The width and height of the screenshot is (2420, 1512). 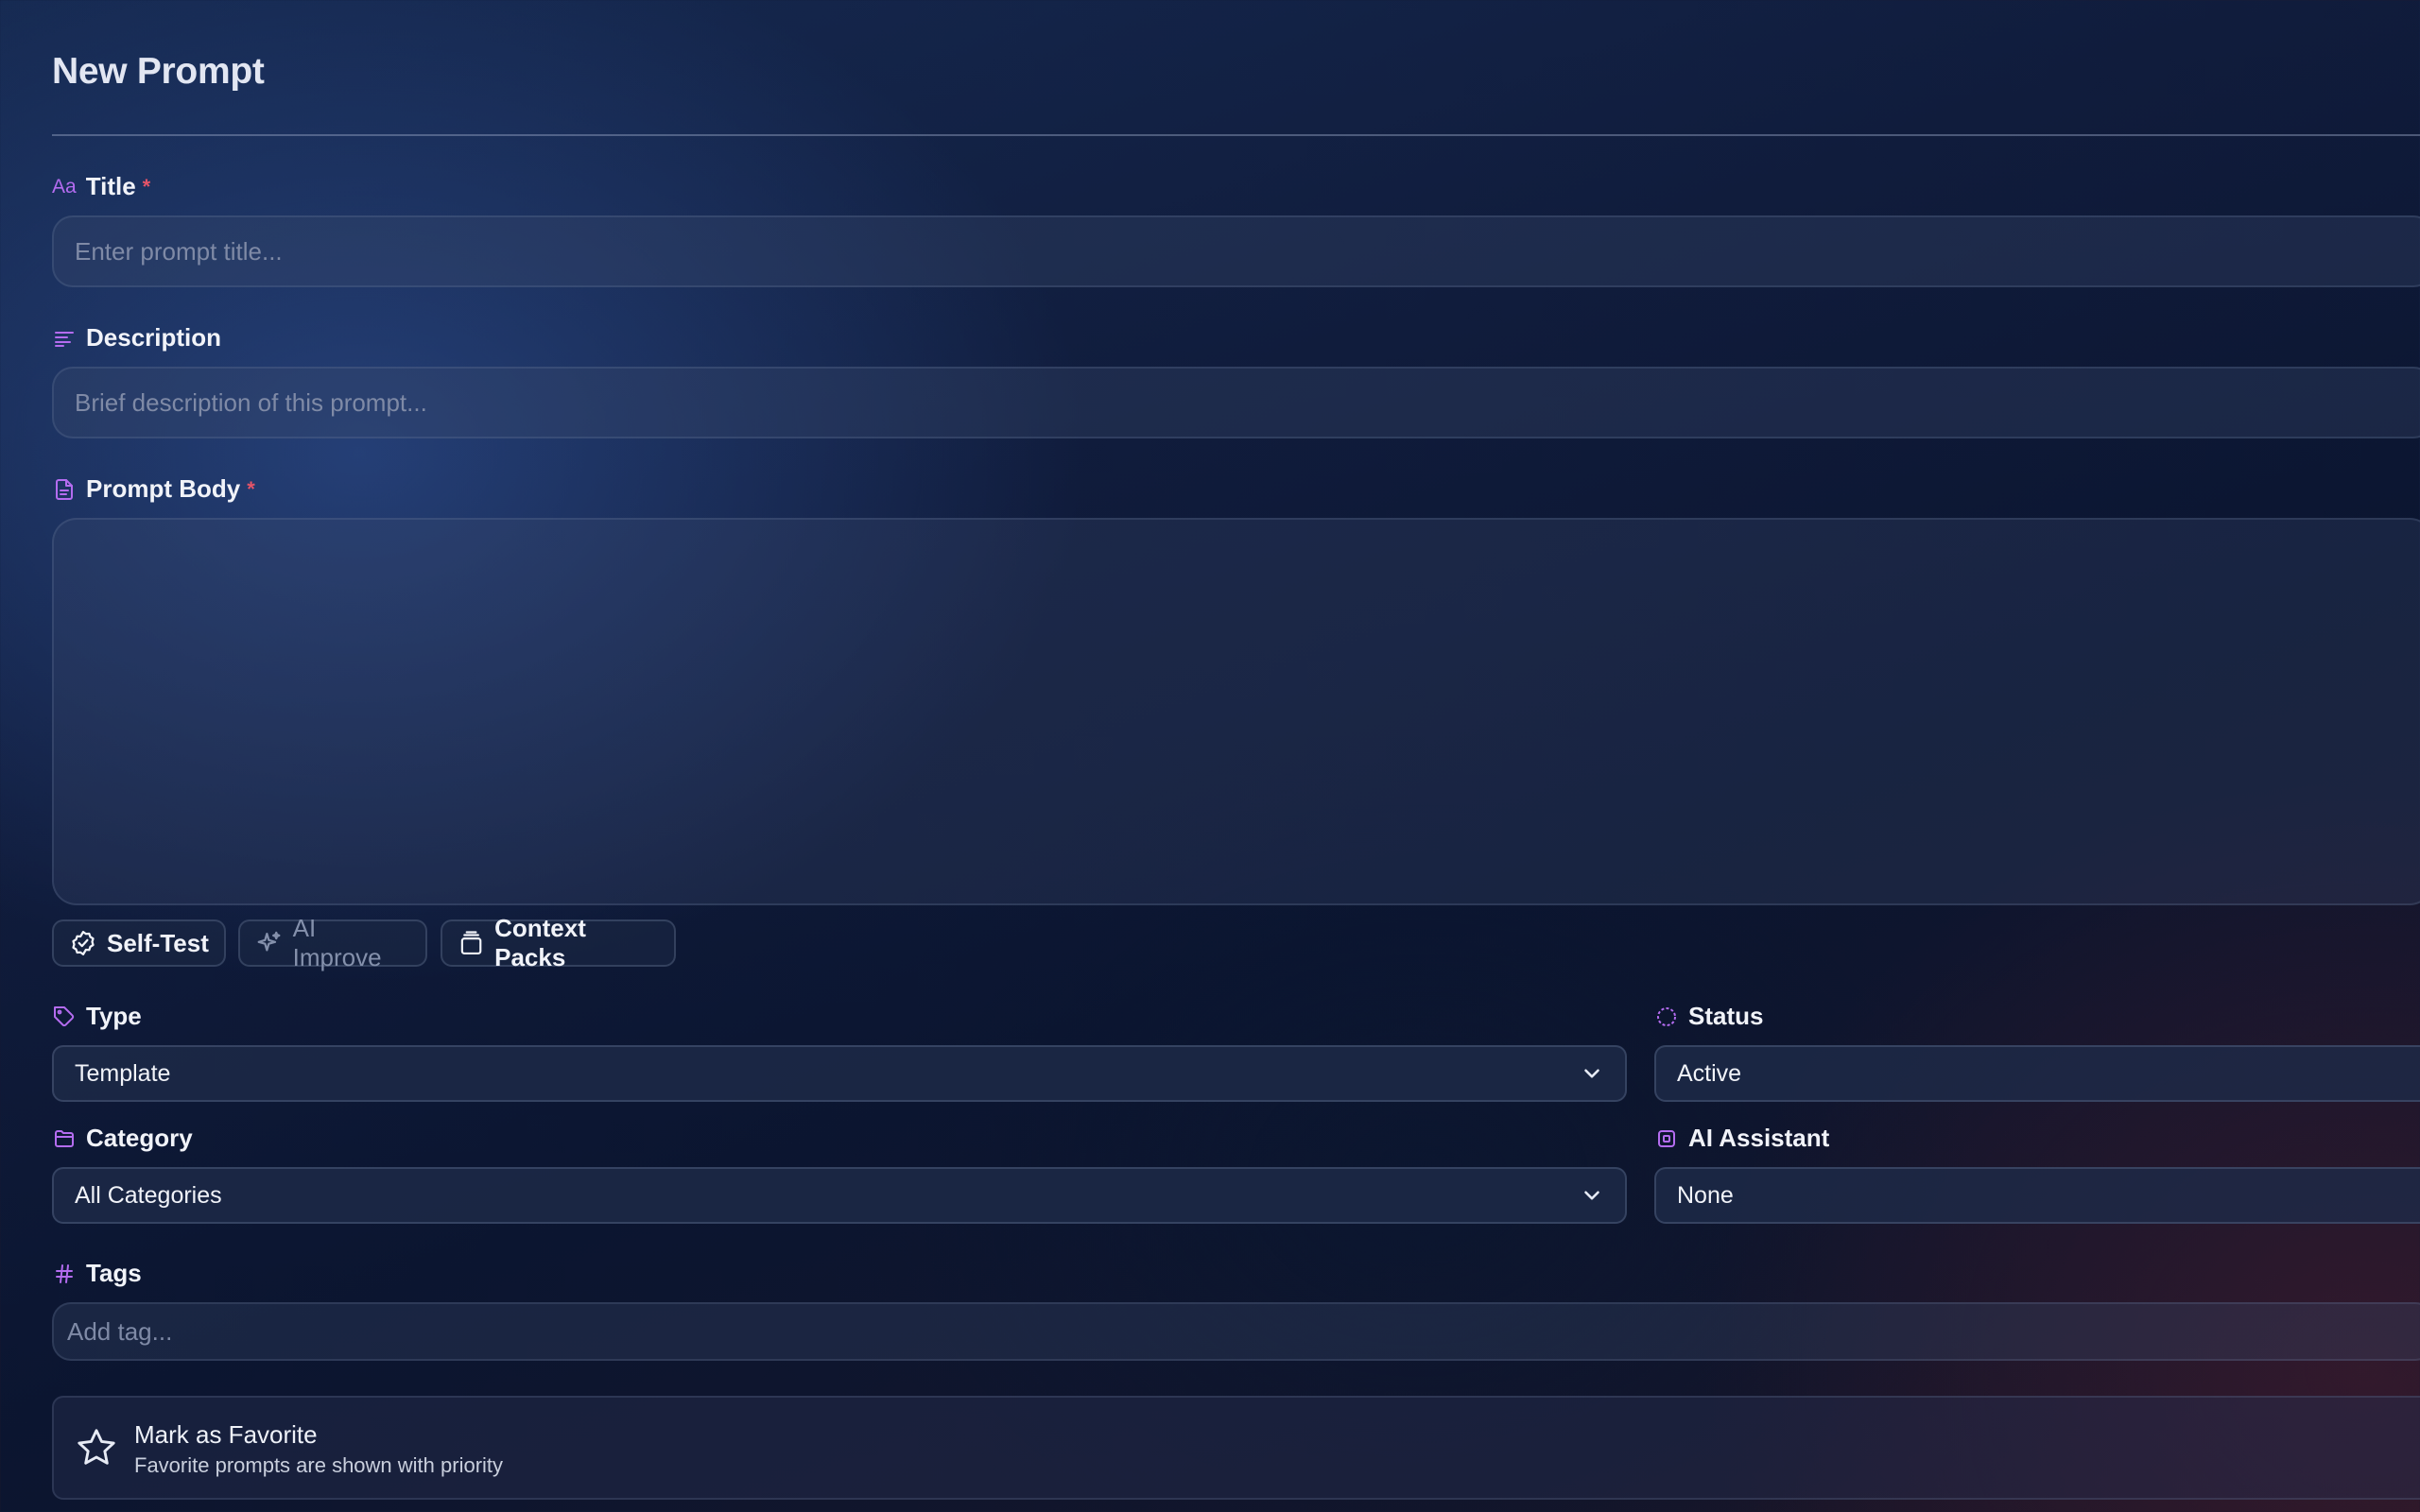 What do you see at coordinates (337, 942) in the screenshot?
I see `ai-improve-label: AI Improve` at bounding box center [337, 942].